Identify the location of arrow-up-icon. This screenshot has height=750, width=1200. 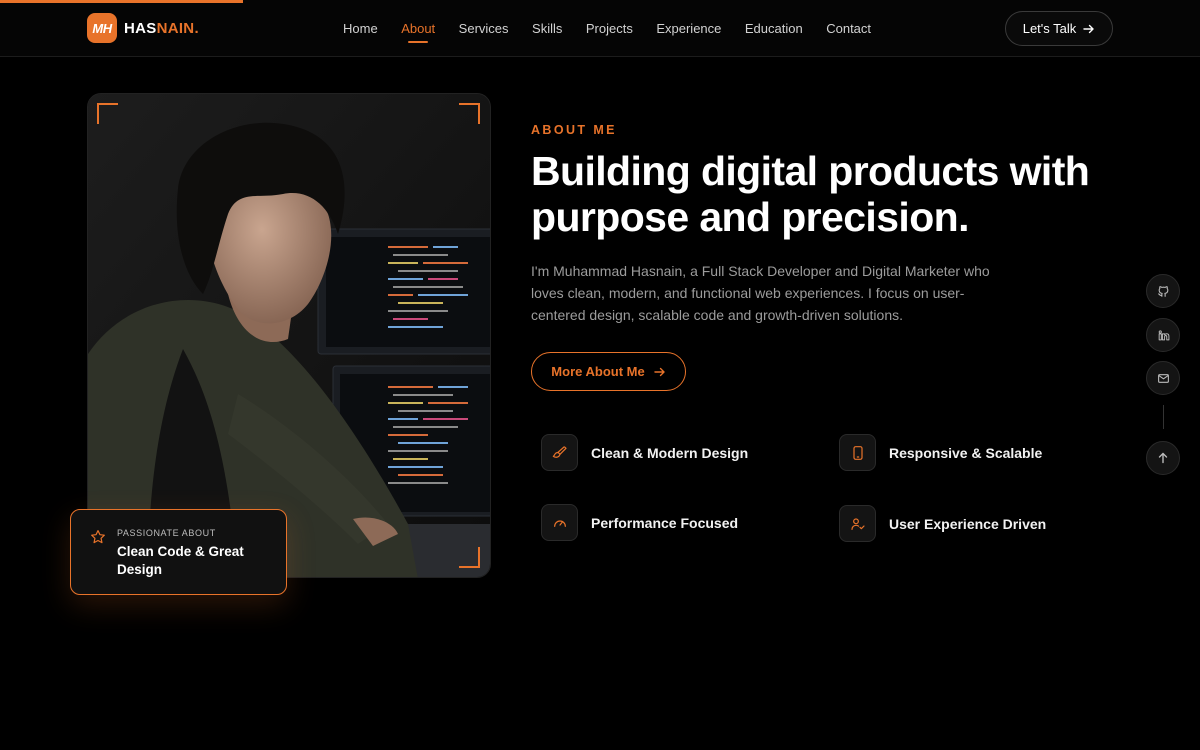
(1163, 458).